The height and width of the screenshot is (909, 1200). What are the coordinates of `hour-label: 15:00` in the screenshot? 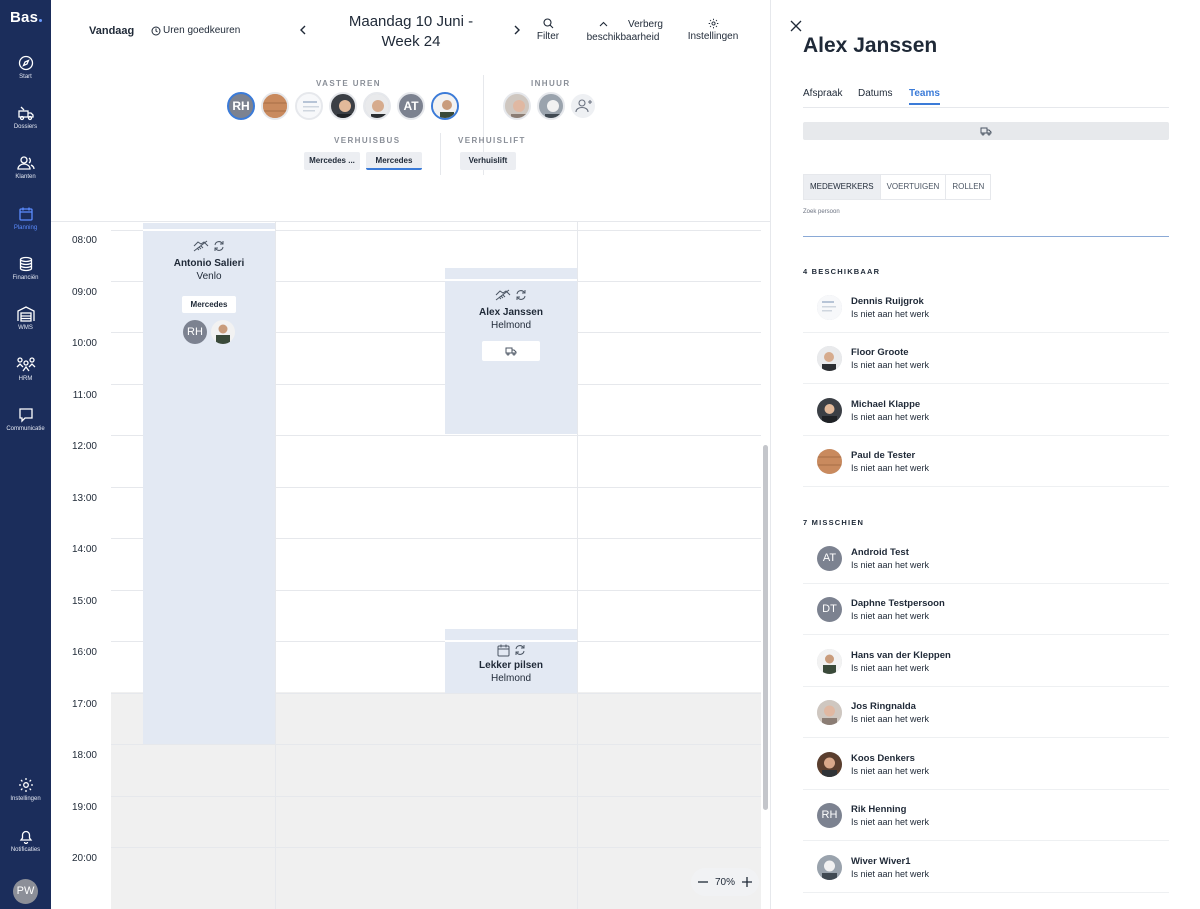 It's located at (84, 601).